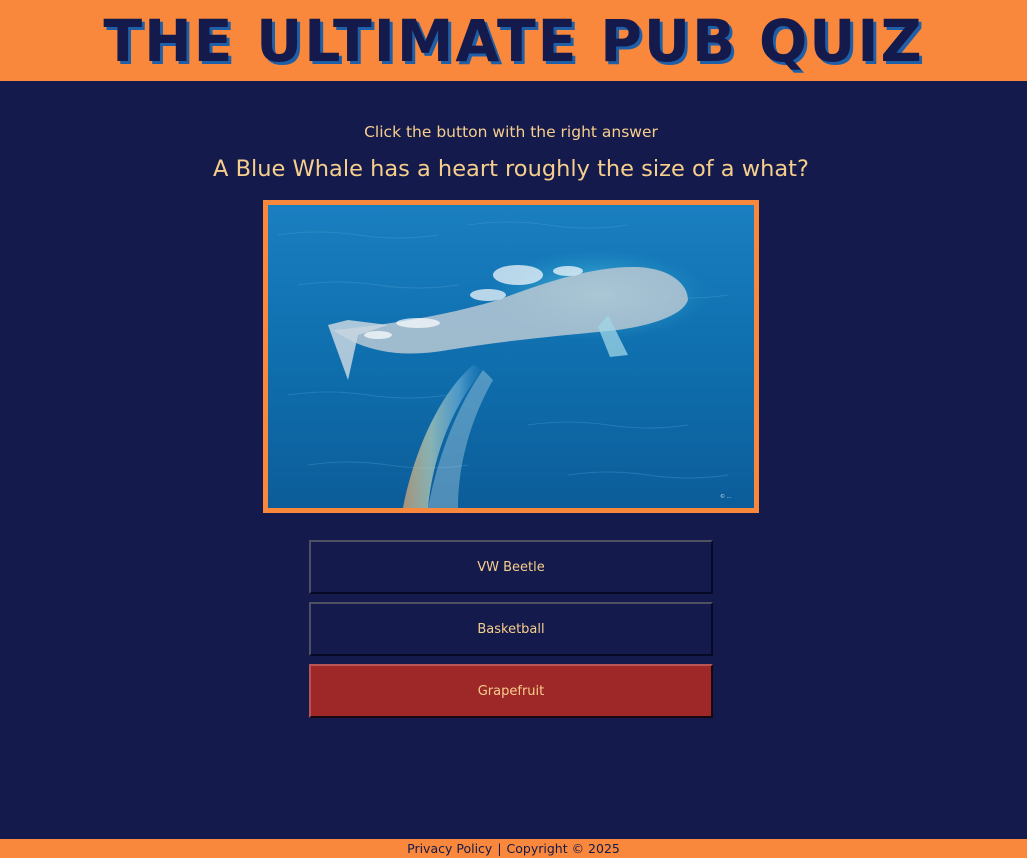 This screenshot has height=858, width=1027. Describe the element at coordinates (511, 567) in the screenshot. I see `answer-button-vw-beetle: VW Beetle` at that location.